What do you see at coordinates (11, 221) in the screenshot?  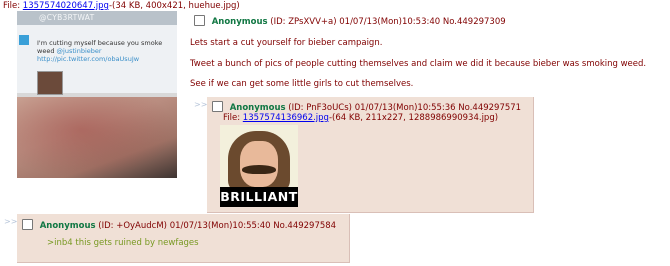 I see `reply-2-arrows: >>` at bounding box center [11, 221].